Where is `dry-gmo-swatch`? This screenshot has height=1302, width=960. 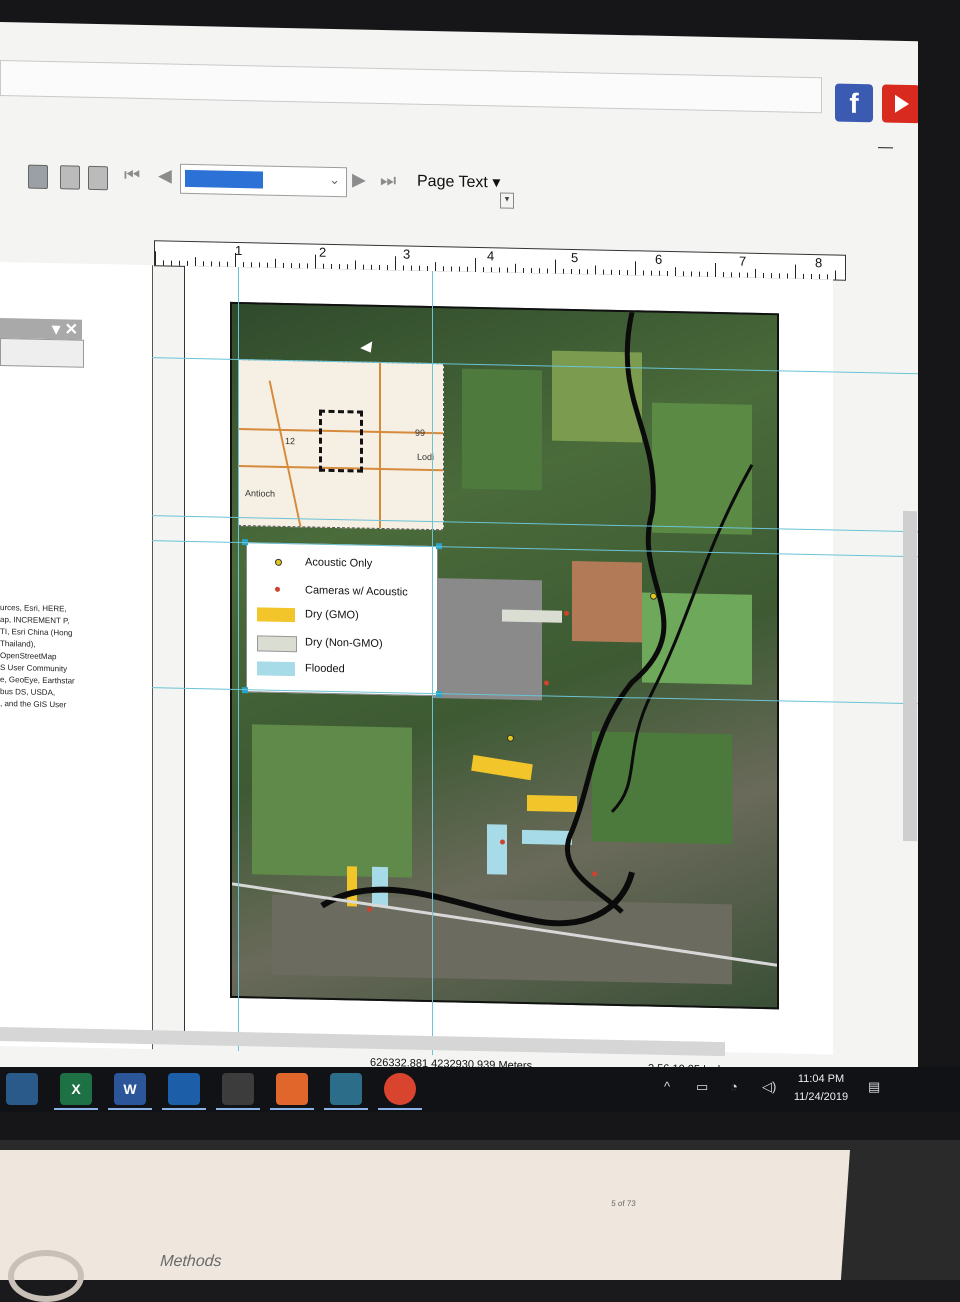
dry-gmo-swatch is located at coordinates (276, 615).